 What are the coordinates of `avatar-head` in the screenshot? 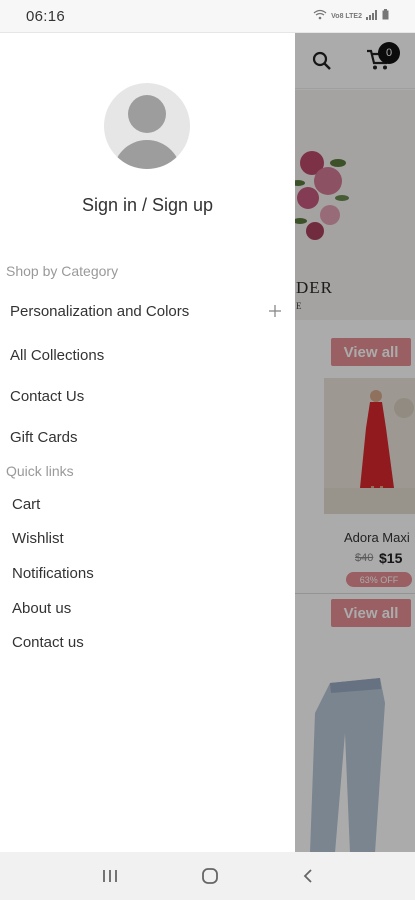 It's located at (147, 114).